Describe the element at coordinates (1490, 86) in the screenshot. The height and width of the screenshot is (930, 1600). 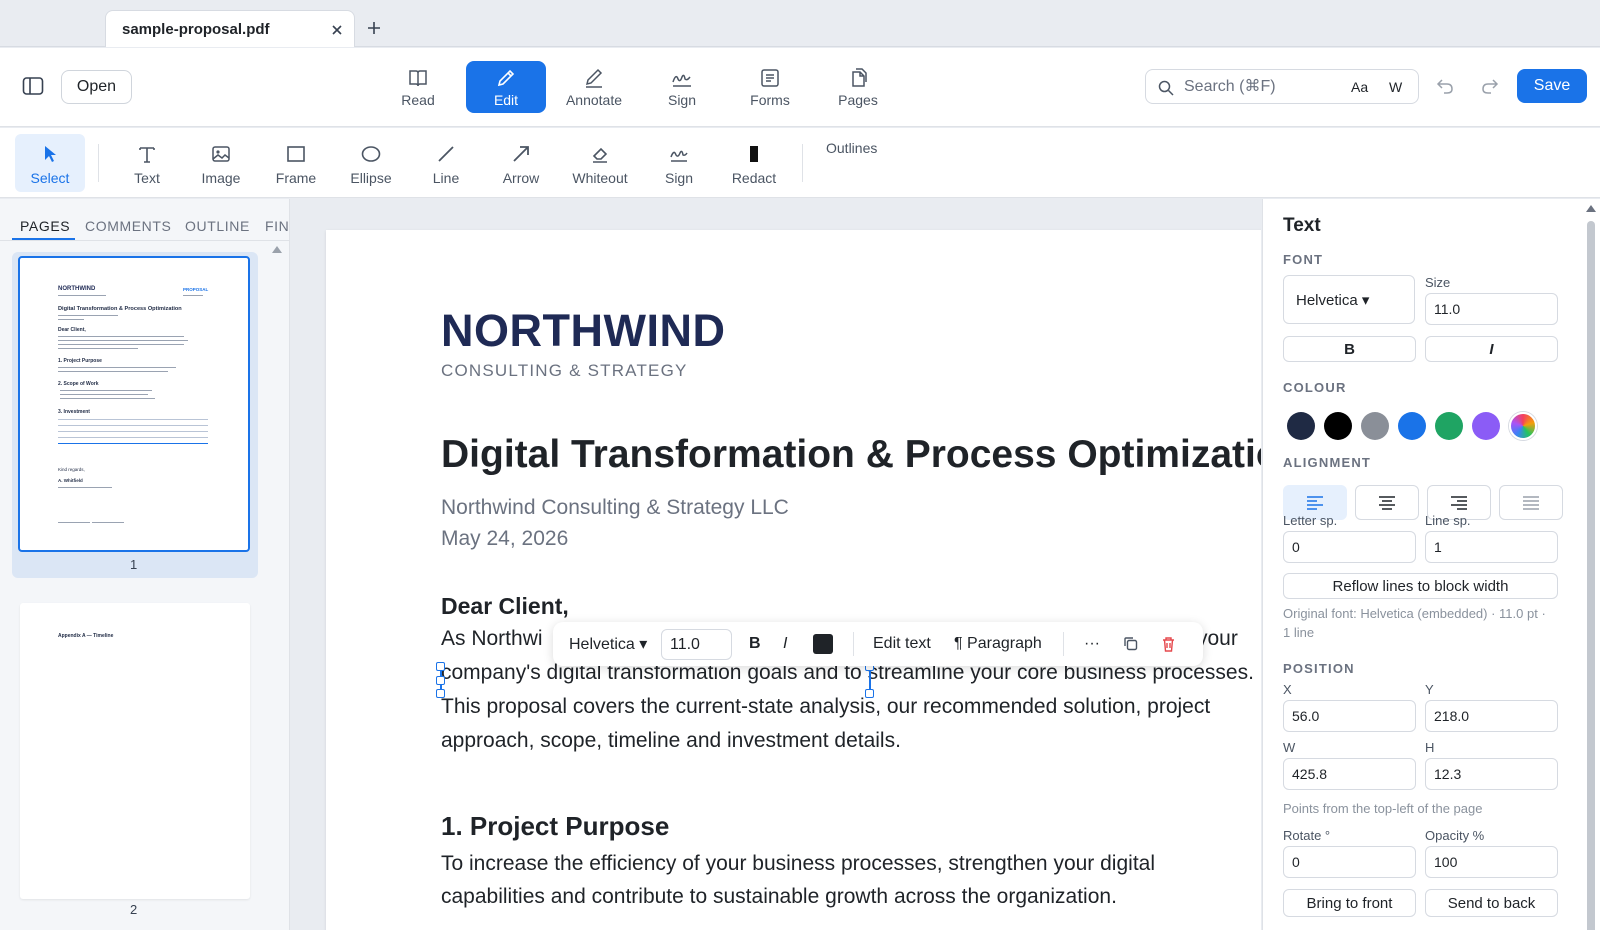
I see `redo-icon` at that location.